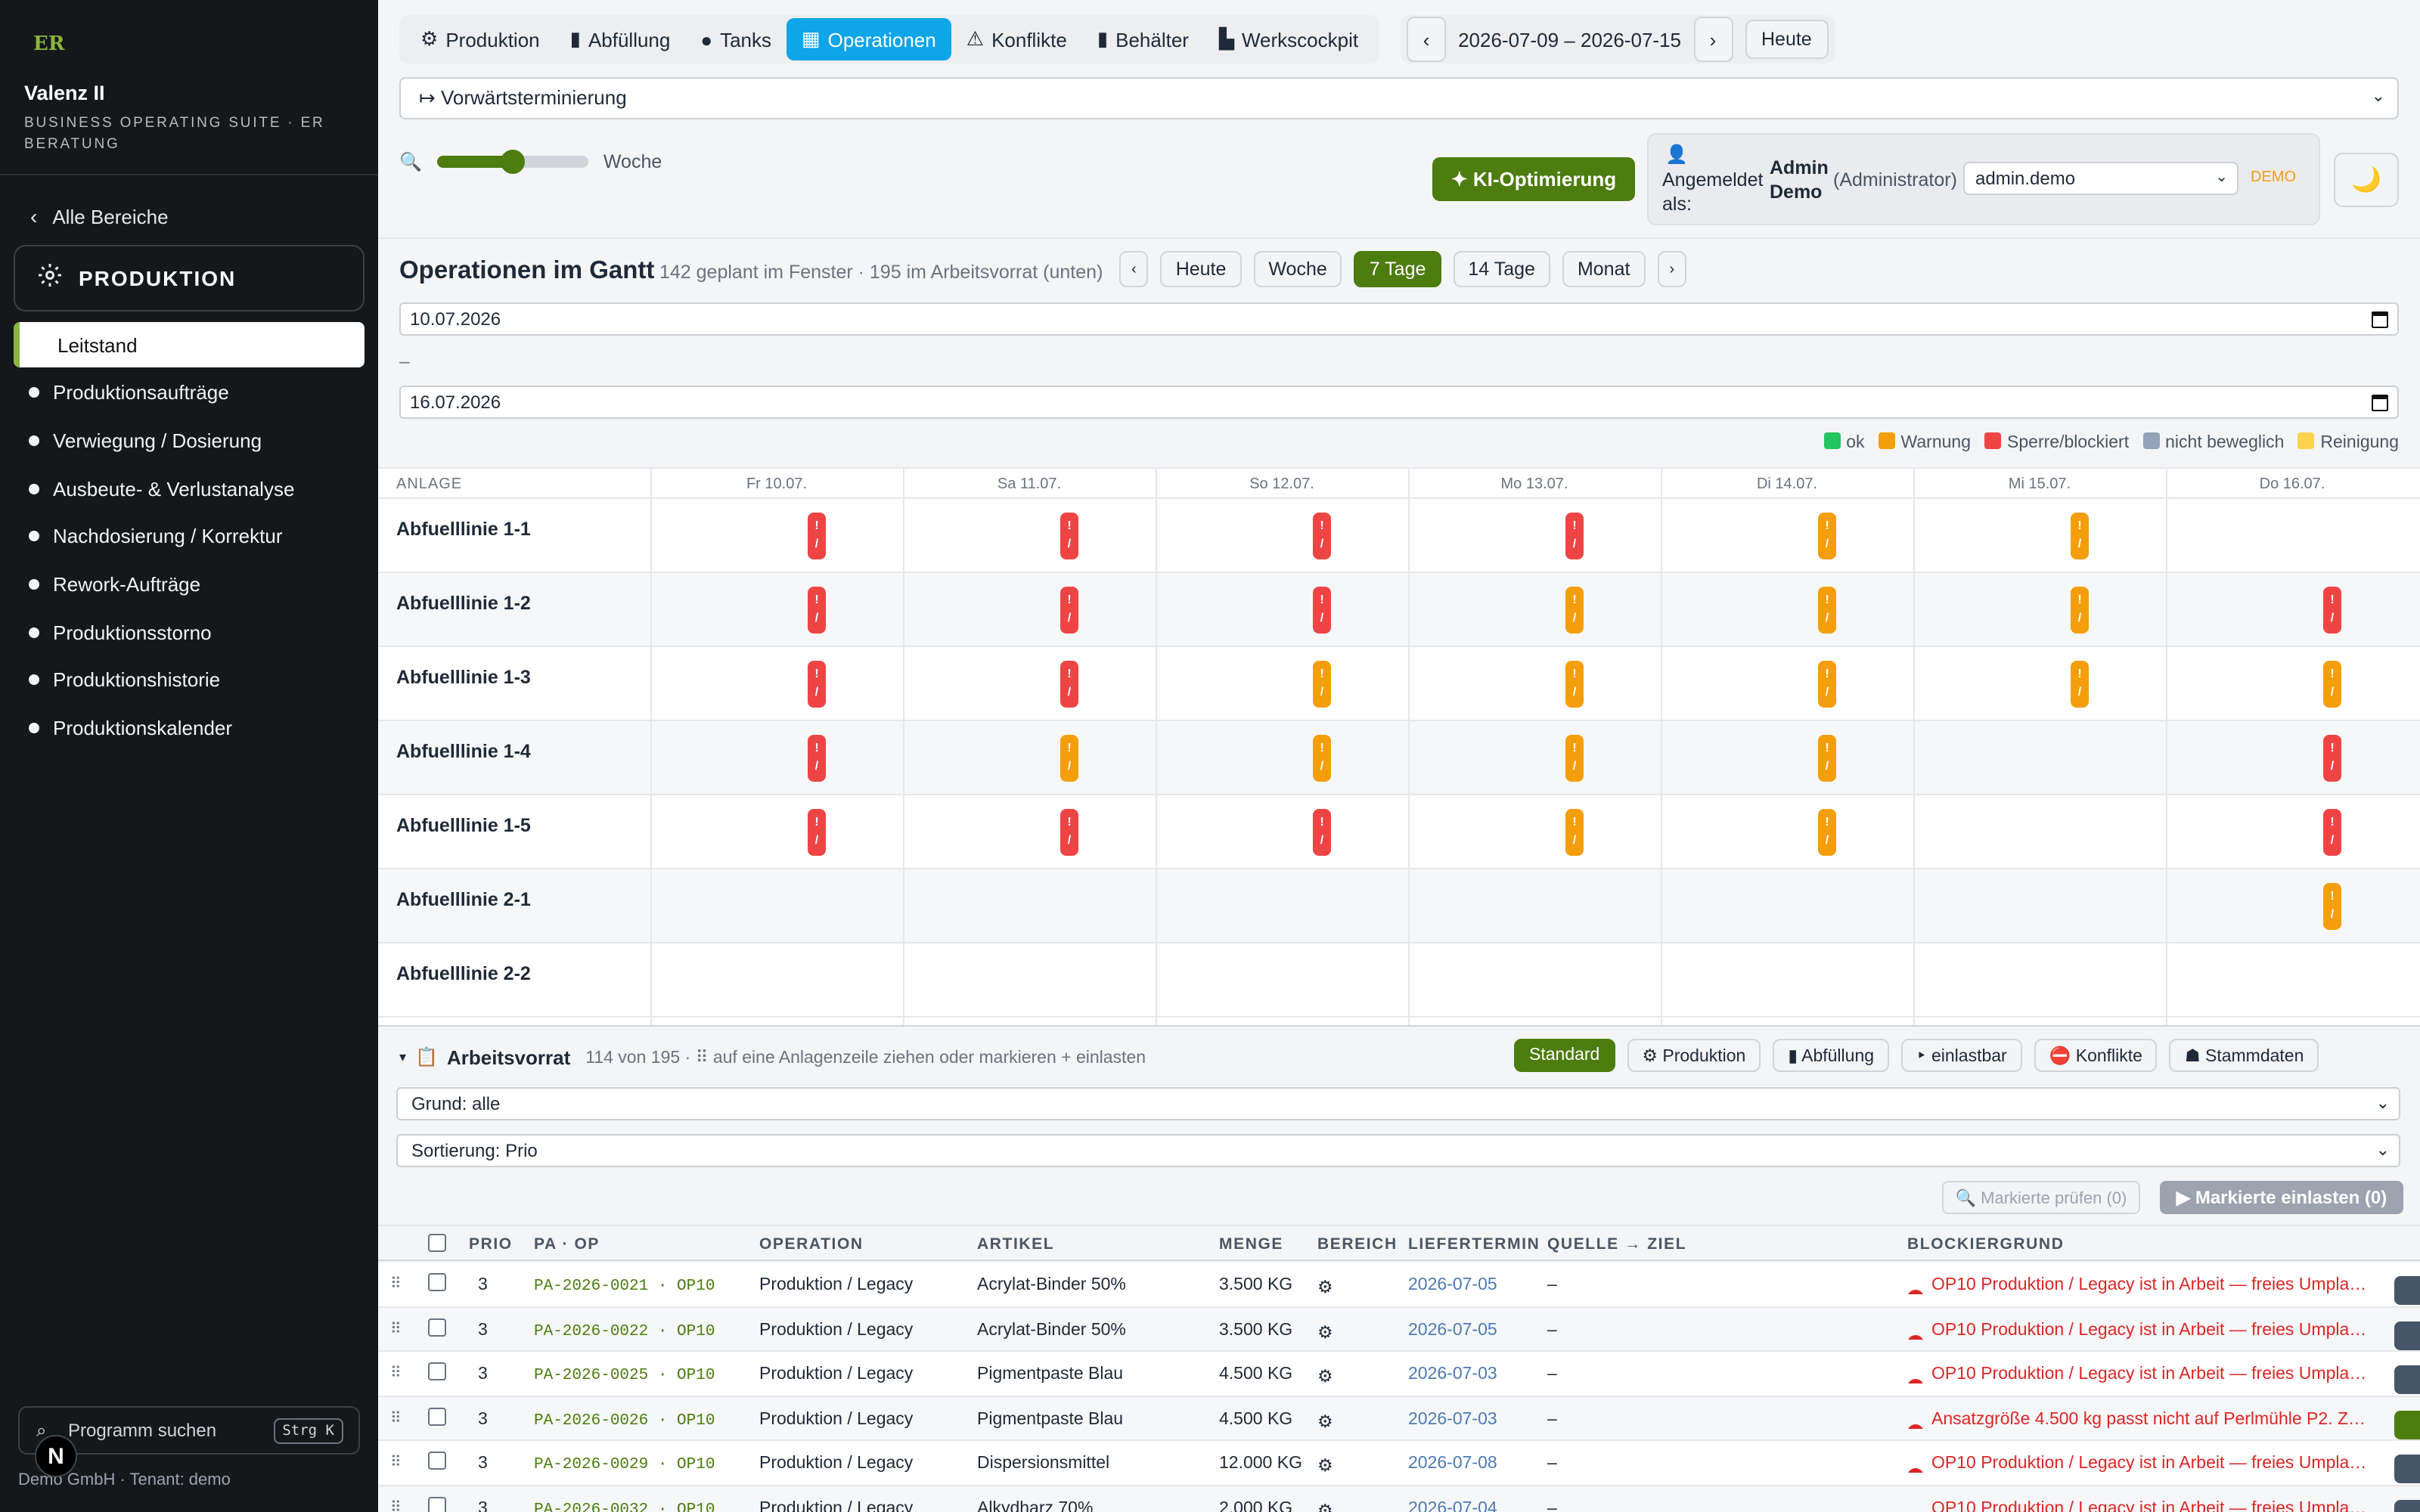 Image resolution: width=2420 pixels, height=1512 pixels. What do you see at coordinates (1297, 269) in the screenshot?
I see `range-button: Woche` at bounding box center [1297, 269].